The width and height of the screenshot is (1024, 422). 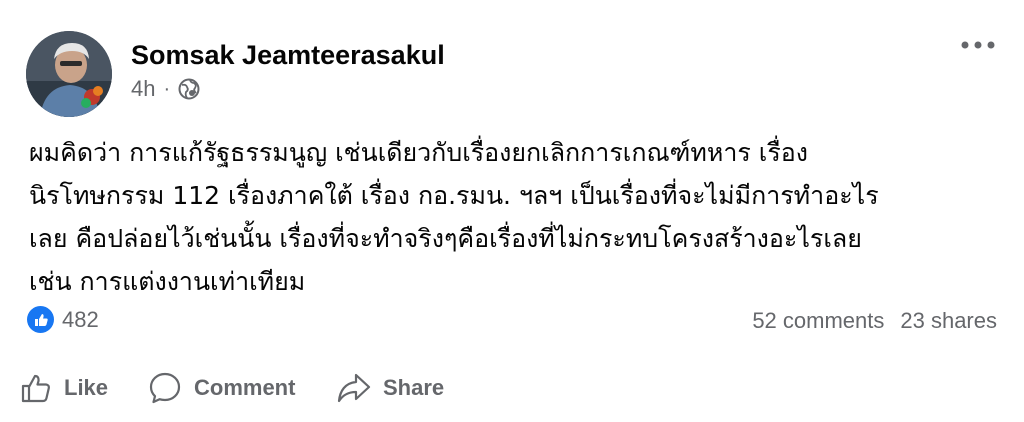 I want to click on engagement-stats: 52 comments 23 shares, so click(x=874, y=321).